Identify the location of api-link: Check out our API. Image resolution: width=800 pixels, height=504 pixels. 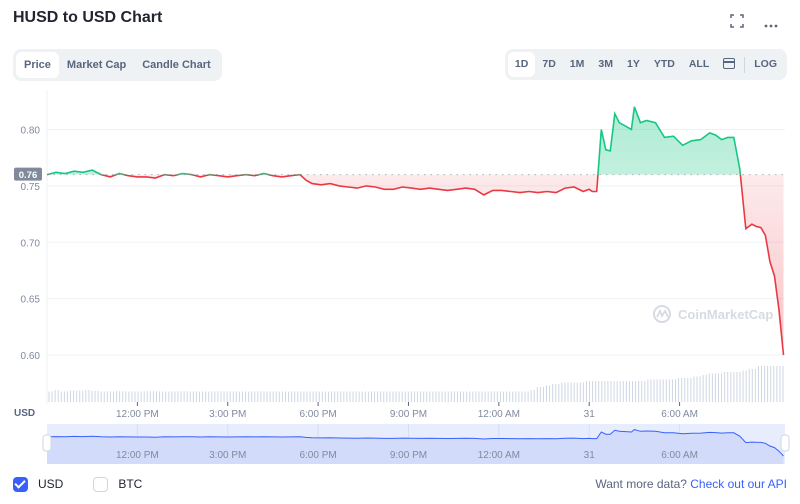
(738, 484).